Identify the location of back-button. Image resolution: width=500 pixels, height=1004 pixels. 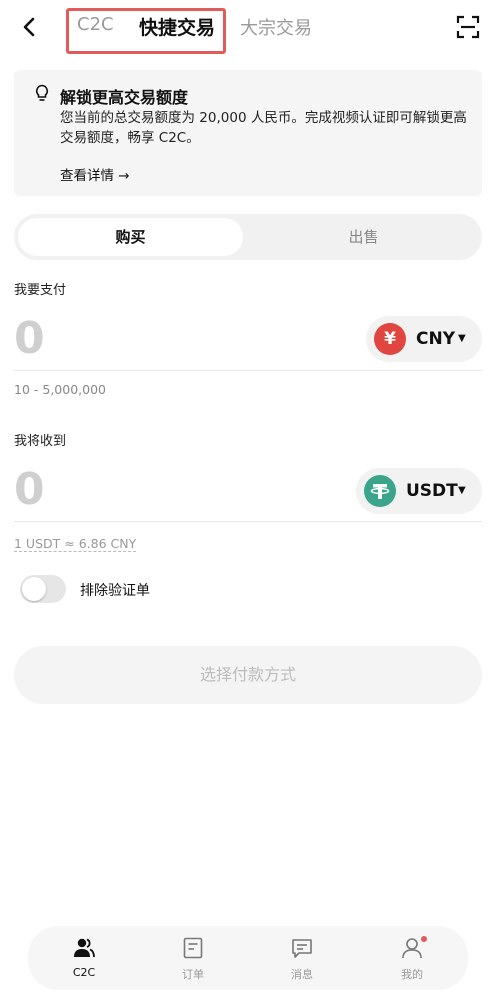
(30, 27).